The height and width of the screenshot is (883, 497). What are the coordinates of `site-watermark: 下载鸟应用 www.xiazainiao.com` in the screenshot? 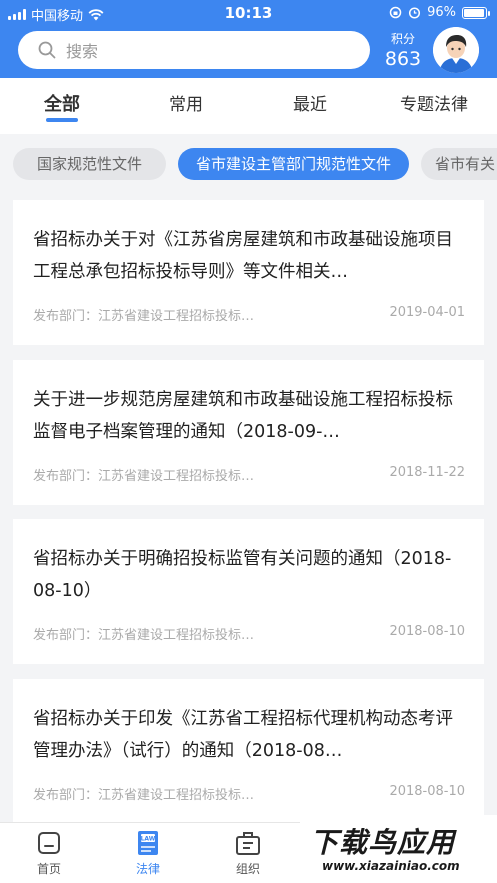 It's located at (398, 849).